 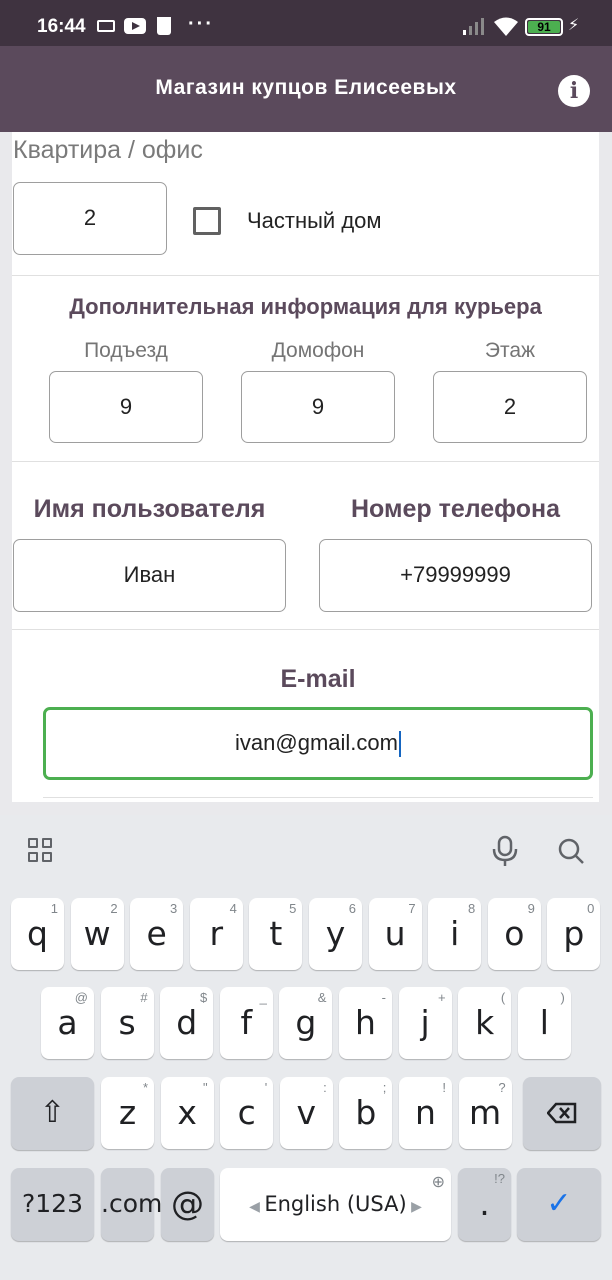 What do you see at coordinates (485, 1113) in the screenshot?
I see `key-m: ? m` at bounding box center [485, 1113].